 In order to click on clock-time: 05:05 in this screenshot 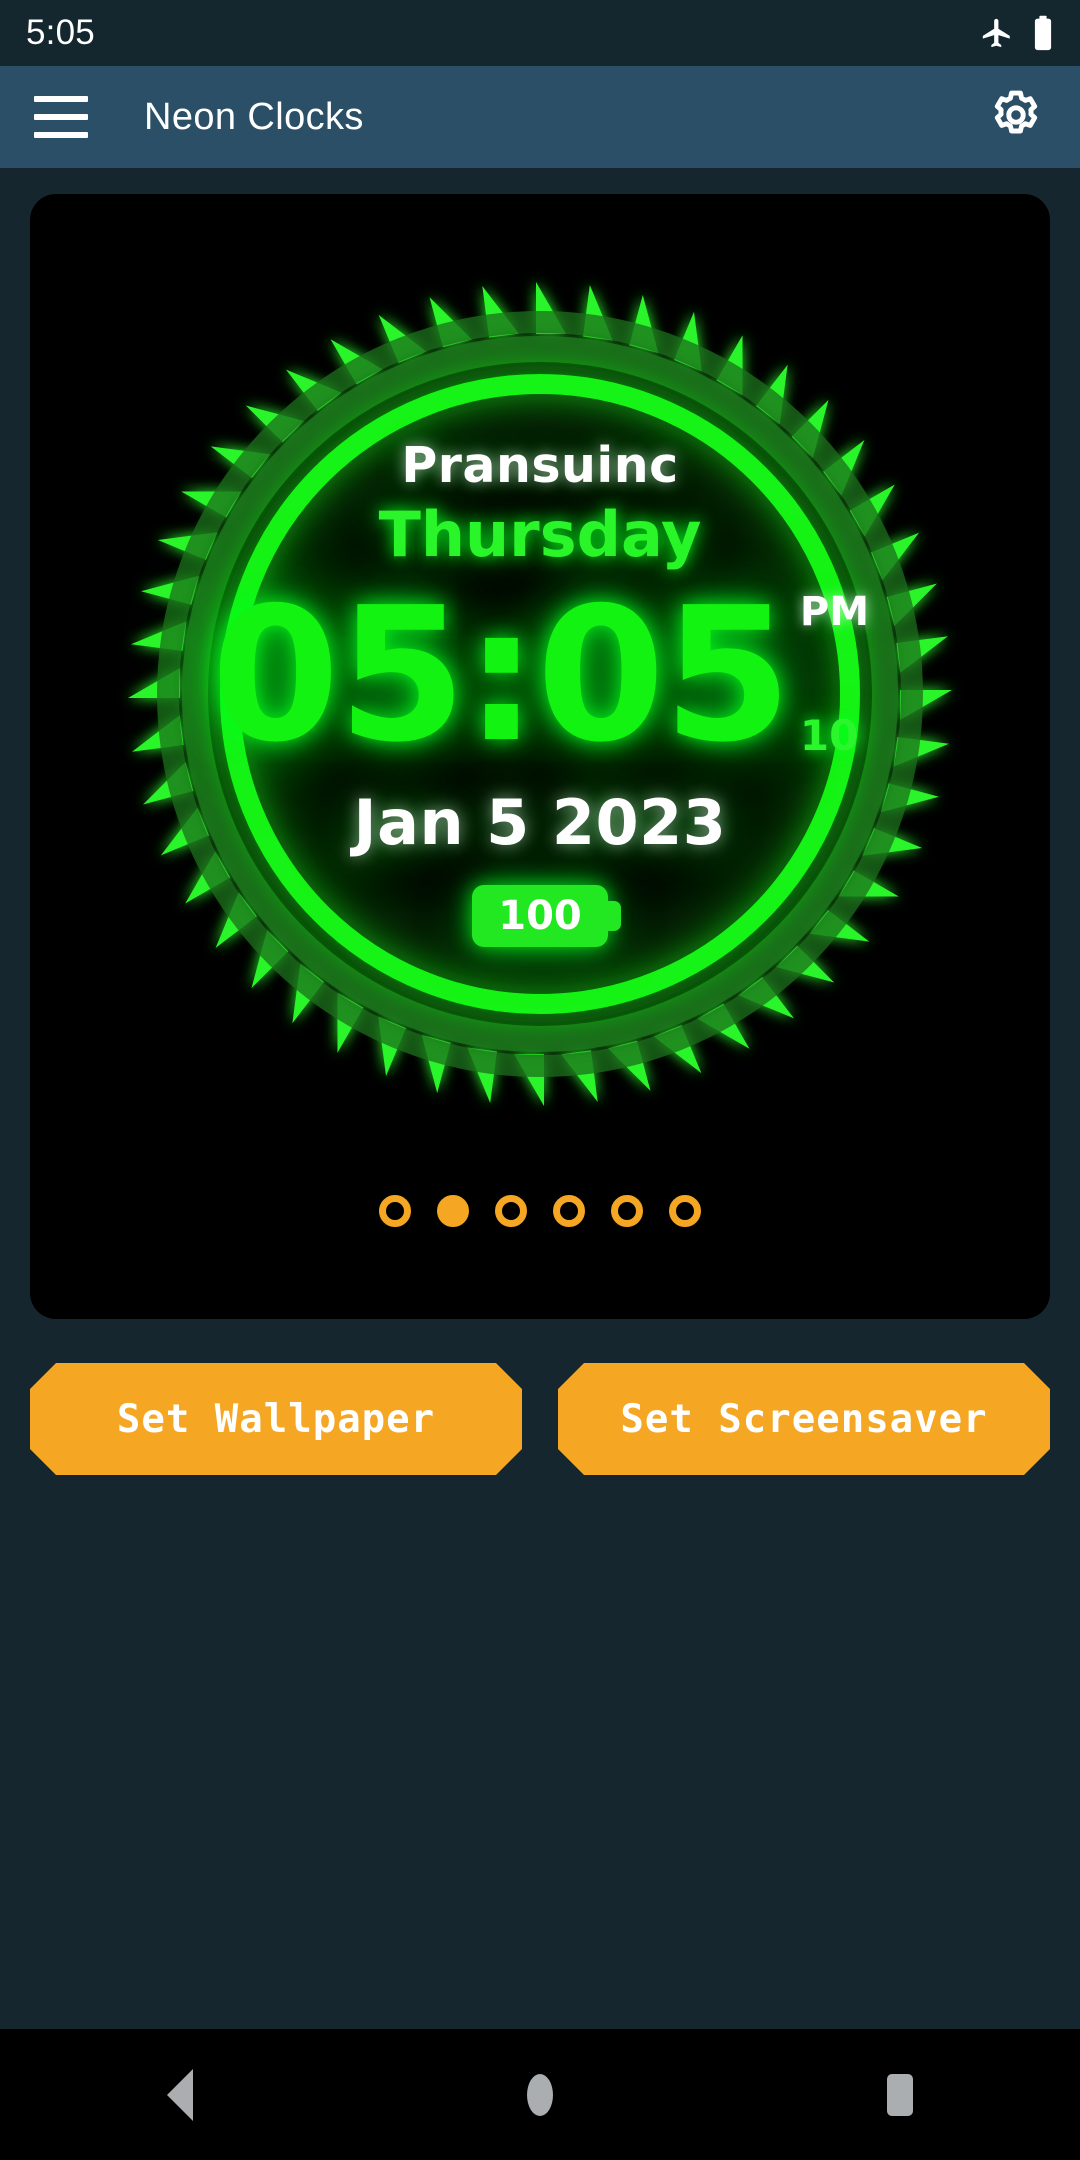, I will do `click(501, 674)`.